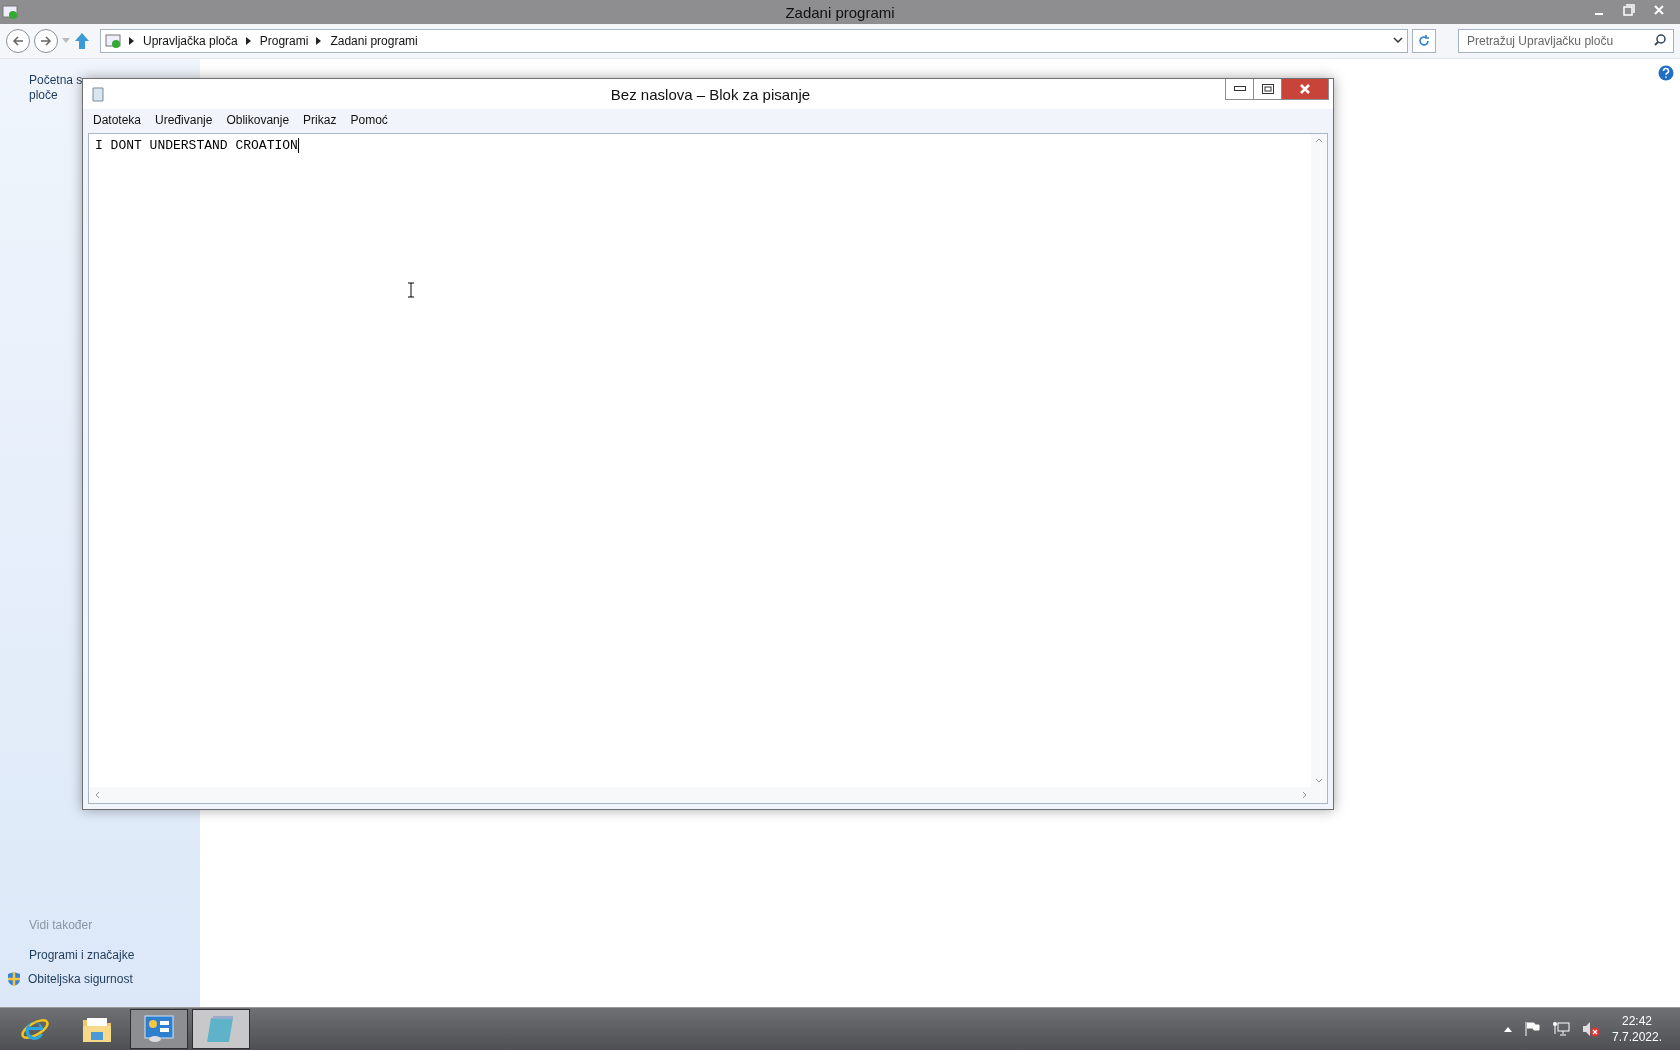  I want to click on search-field: Pretražuj Upravljačku ploču, so click(1566, 41).